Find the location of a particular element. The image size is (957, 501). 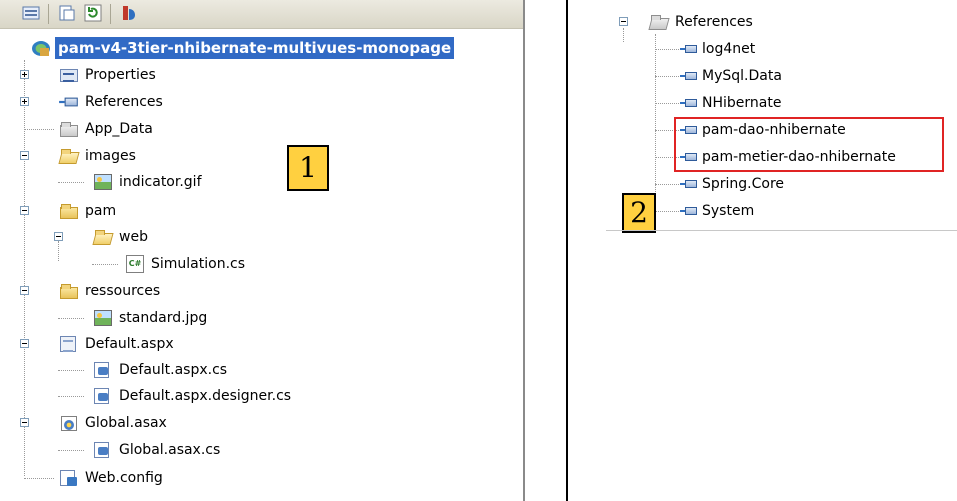

tree-item-label: Spring.Core is located at coordinates (743, 184).